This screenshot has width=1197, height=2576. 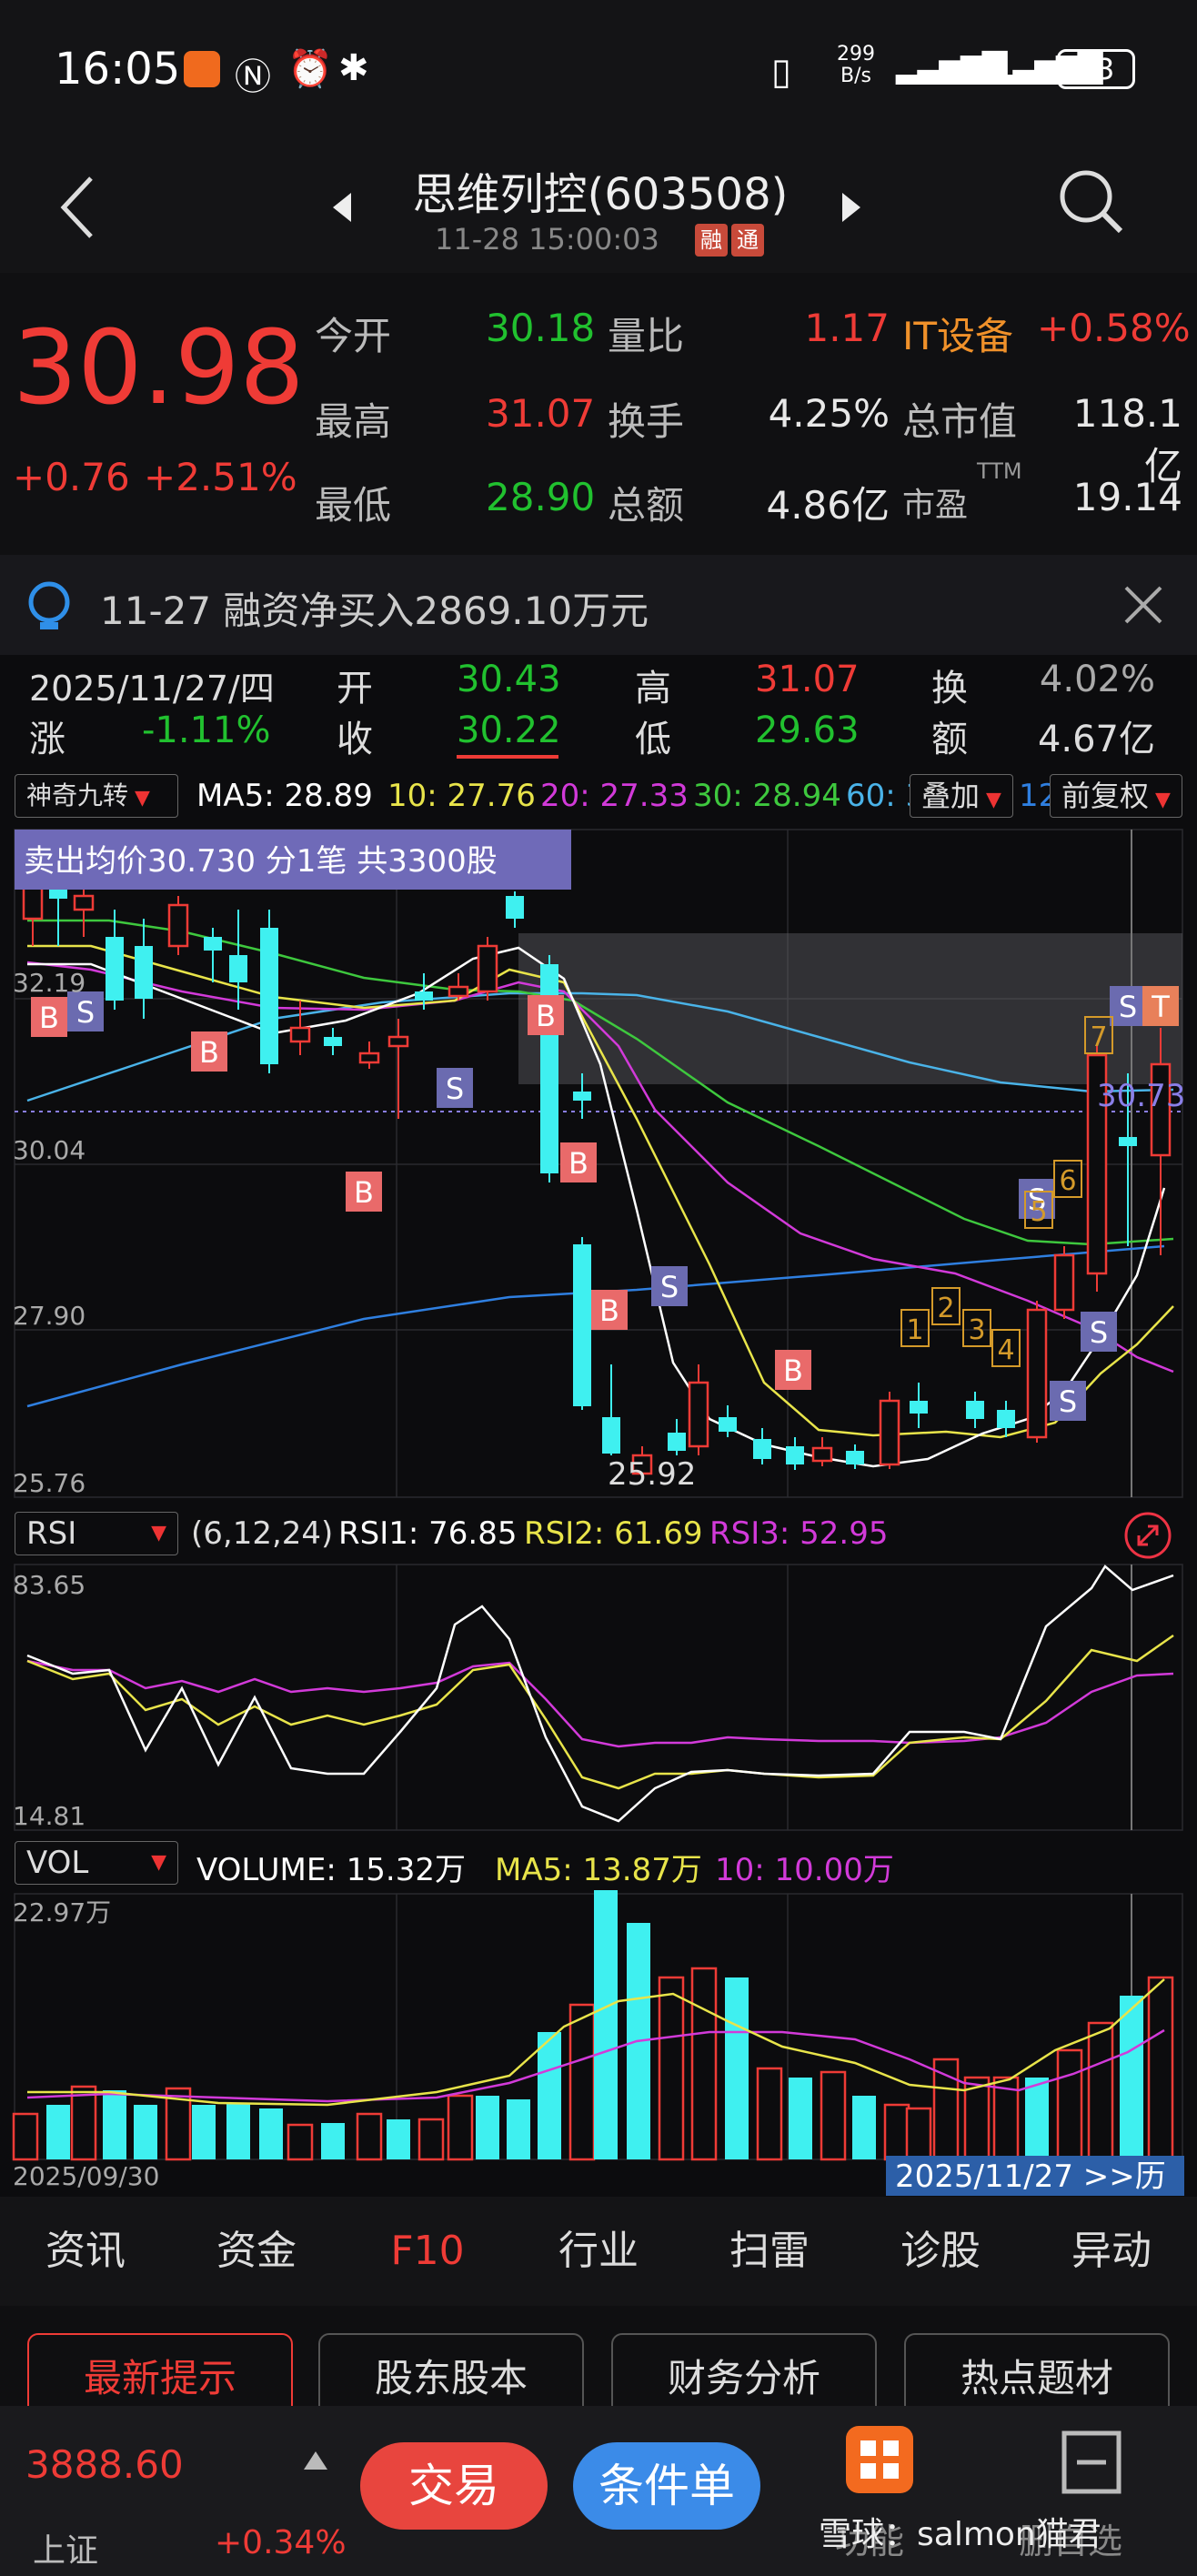 What do you see at coordinates (261, 861) in the screenshot?
I see `trade-tooltip: 卖出均价30.730 分1笔 共3300股` at bounding box center [261, 861].